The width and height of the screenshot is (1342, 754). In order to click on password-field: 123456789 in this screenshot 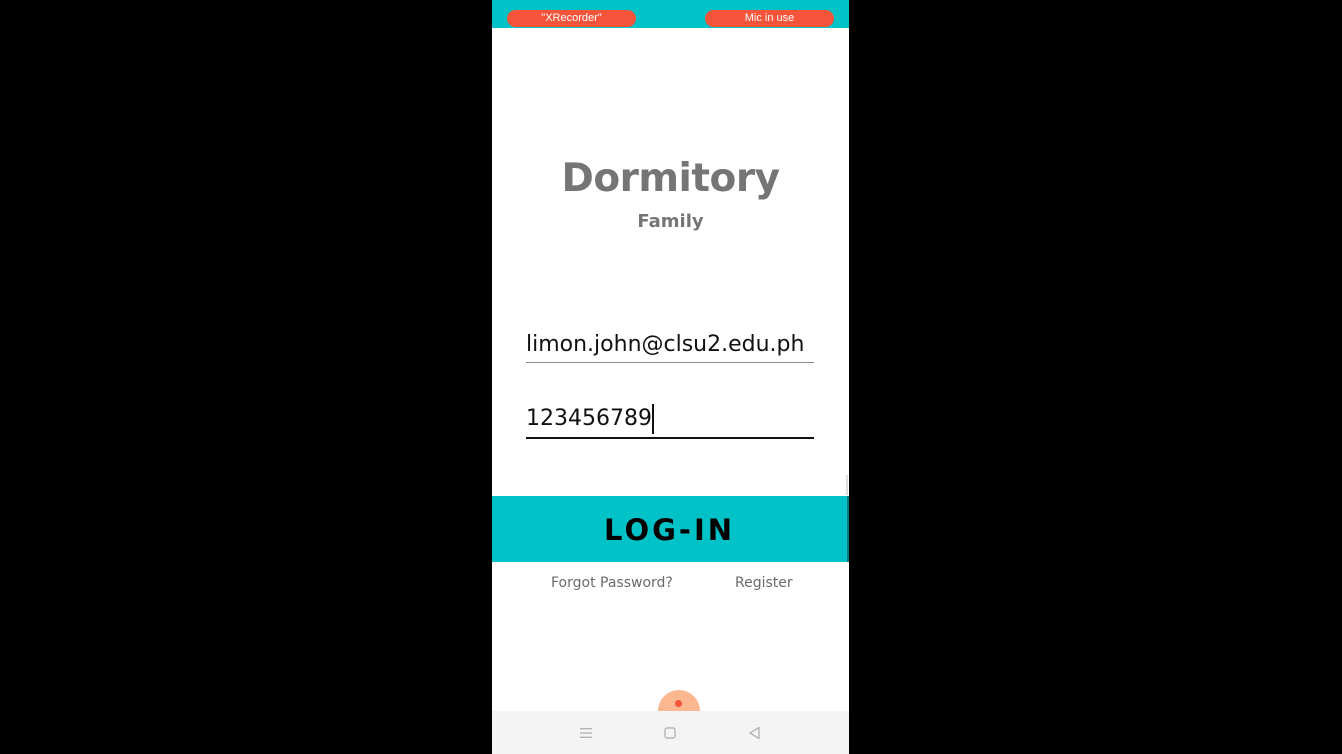, I will do `click(670, 421)`.